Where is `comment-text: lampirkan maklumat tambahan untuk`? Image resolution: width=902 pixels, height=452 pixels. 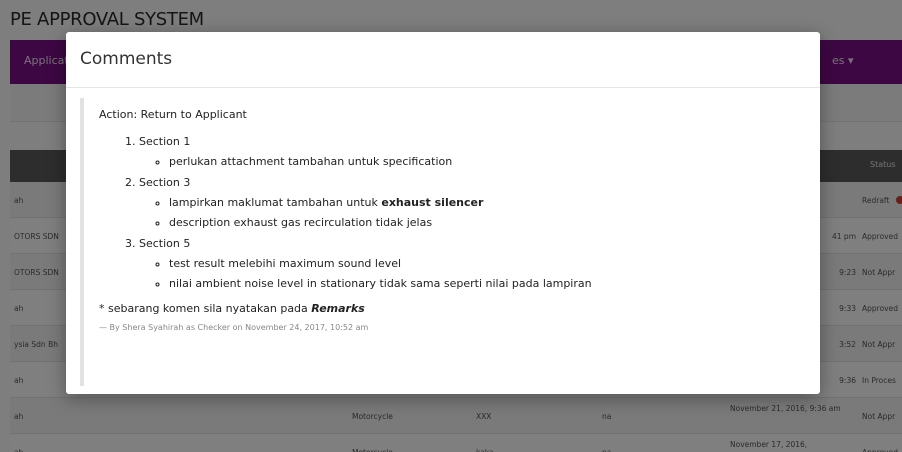 comment-text: lampirkan maklumat tambahan untuk is located at coordinates (275, 202).